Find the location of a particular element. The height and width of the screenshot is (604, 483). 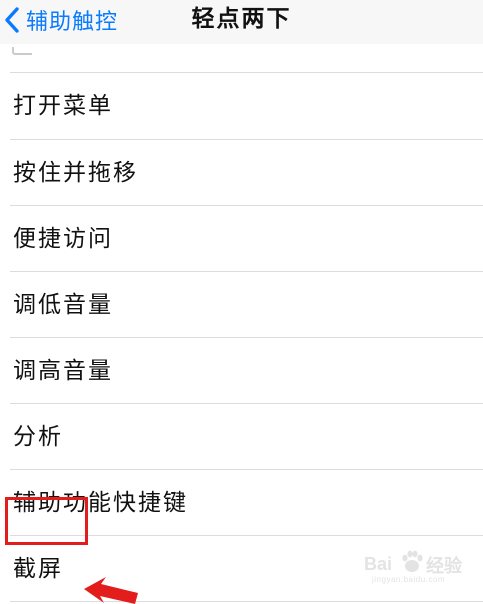

baidu-paw-icon is located at coordinates (412, 561).